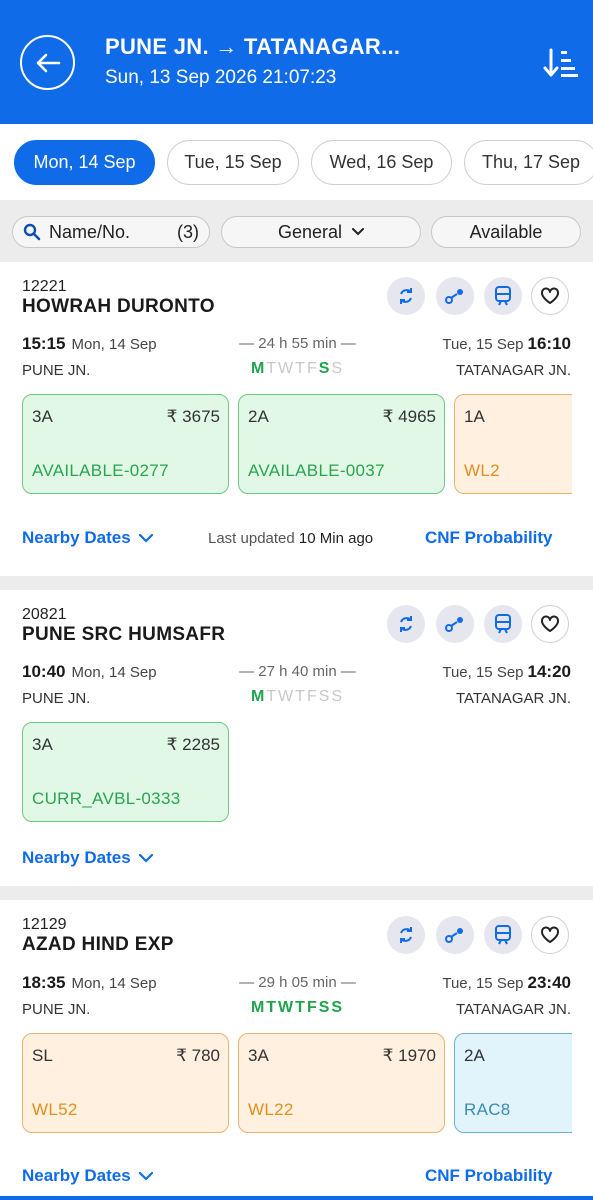 The image size is (593, 1200). I want to click on search-filter: Name/No. (3), so click(111, 232).